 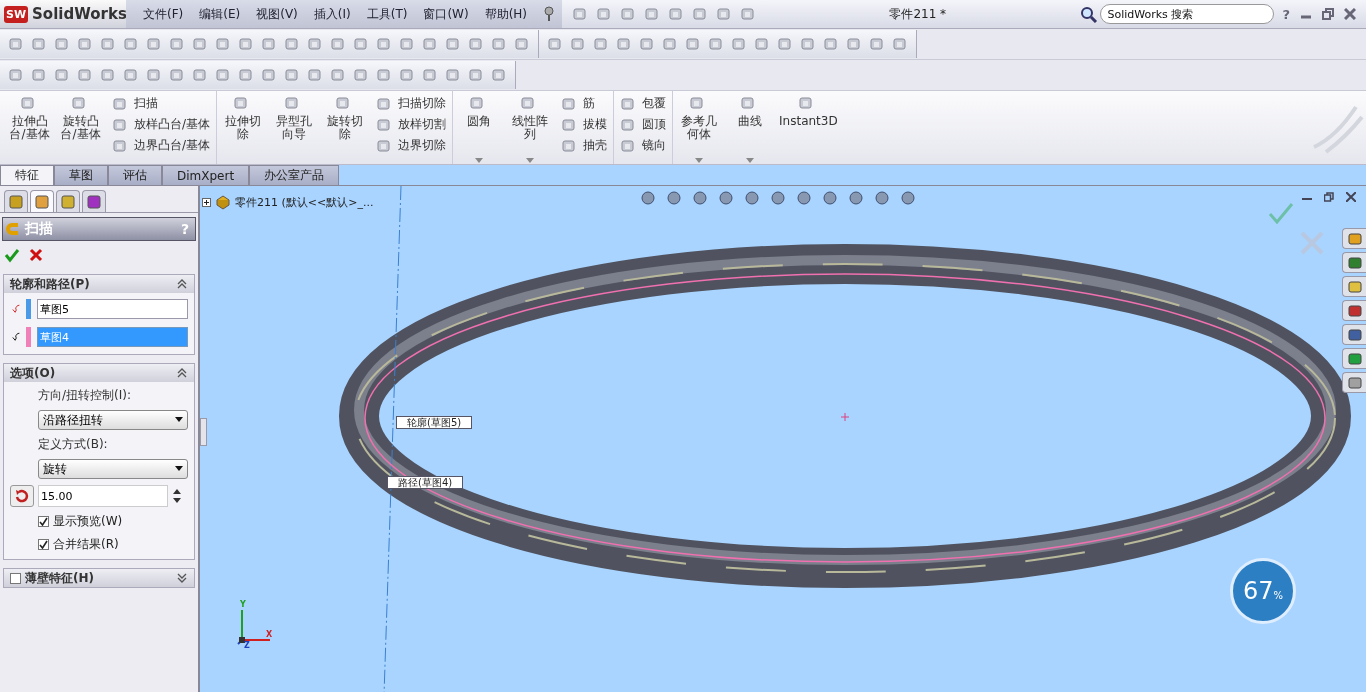 What do you see at coordinates (103, 496) in the screenshot?
I see `number-field: 15.00` at bounding box center [103, 496].